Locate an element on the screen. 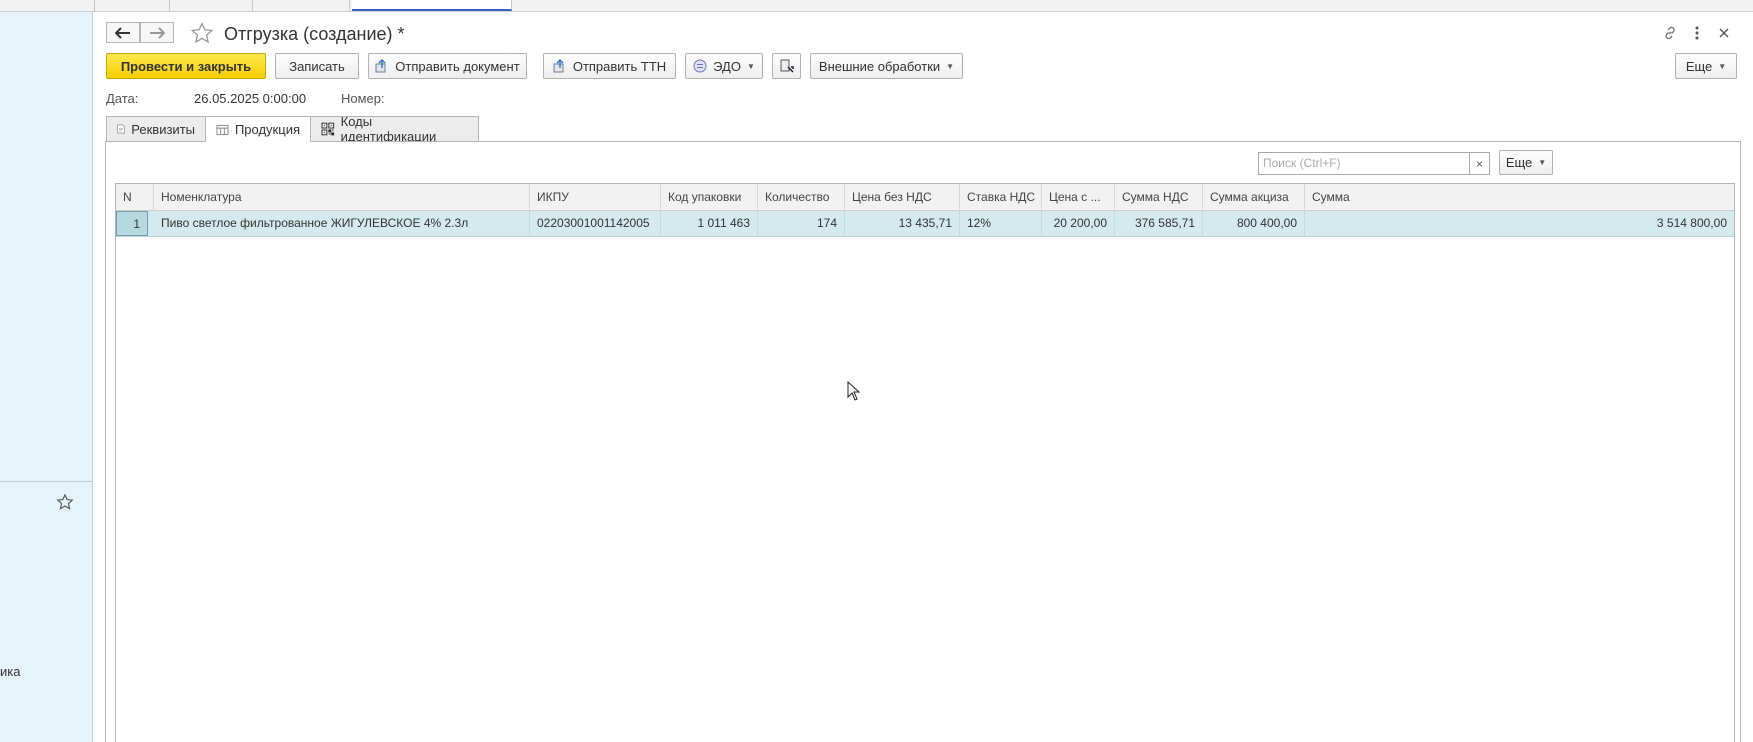 The image size is (1753, 742). column-header-quantity: Количество is located at coordinates (801, 197).